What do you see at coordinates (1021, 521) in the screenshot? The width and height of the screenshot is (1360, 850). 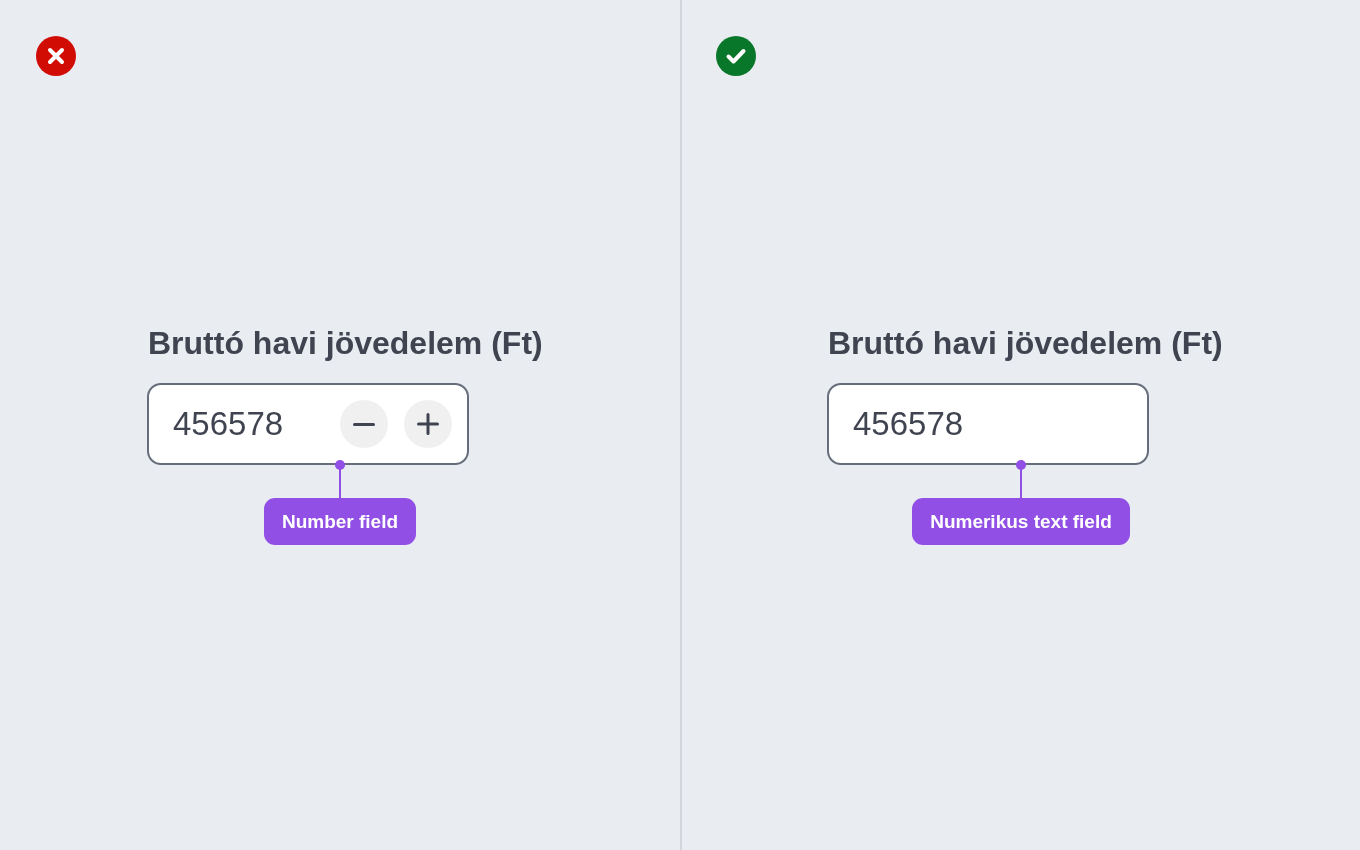 I see `callout-tag: Numerikus text field` at bounding box center [1021, 521].